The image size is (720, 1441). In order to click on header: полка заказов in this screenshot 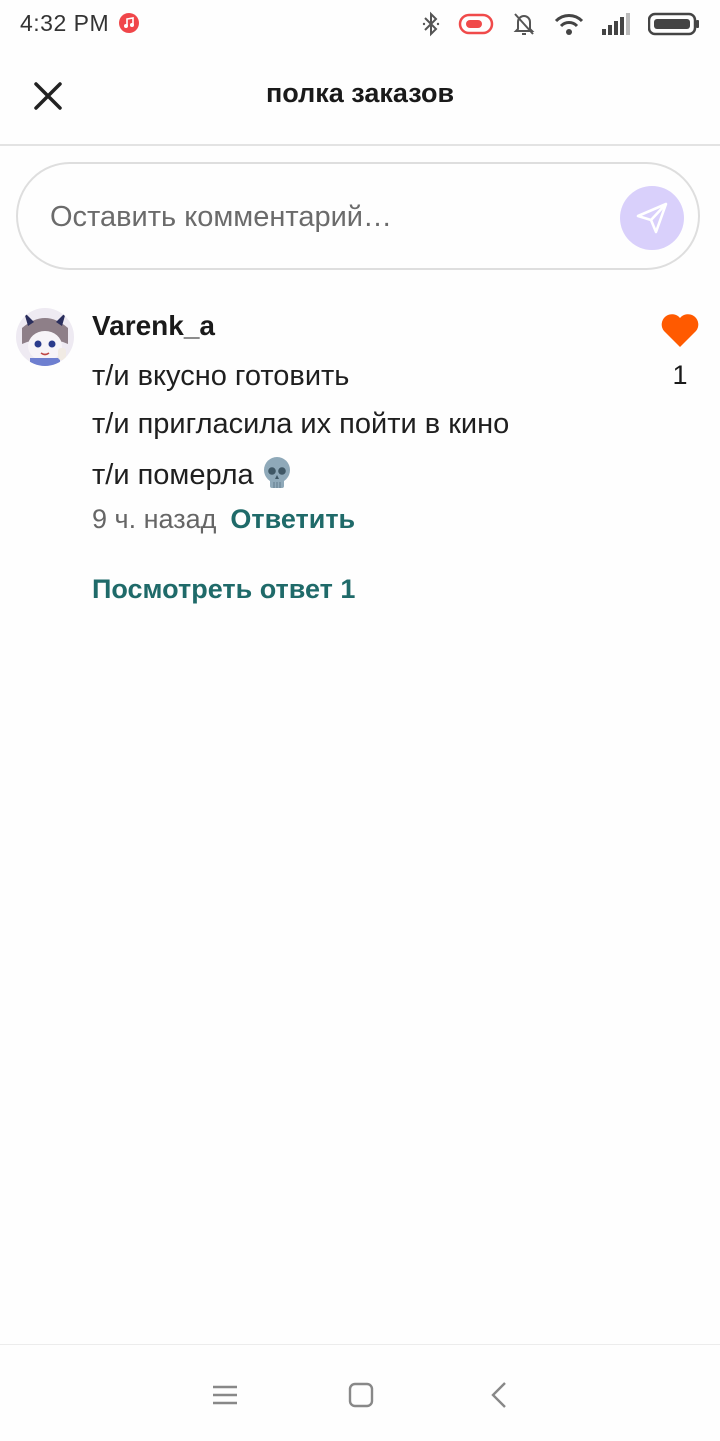, I will do `click(360, 97)`.